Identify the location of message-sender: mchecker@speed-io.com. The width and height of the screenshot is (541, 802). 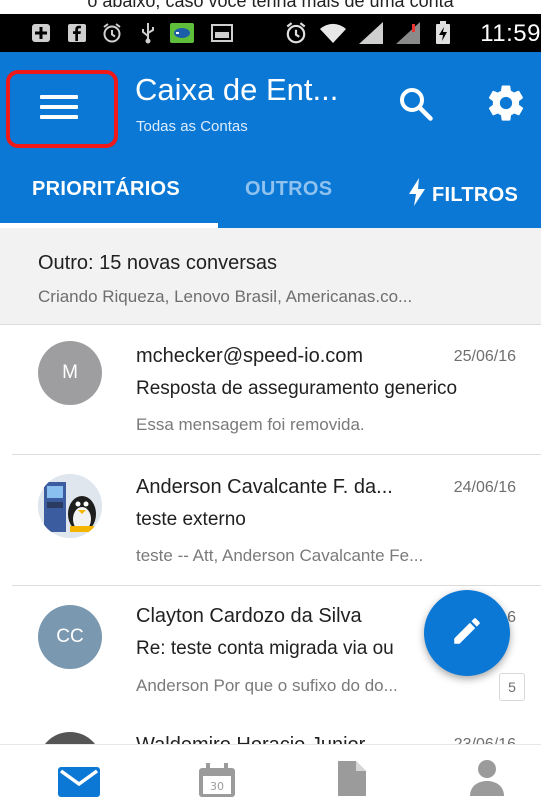
(250, 356).